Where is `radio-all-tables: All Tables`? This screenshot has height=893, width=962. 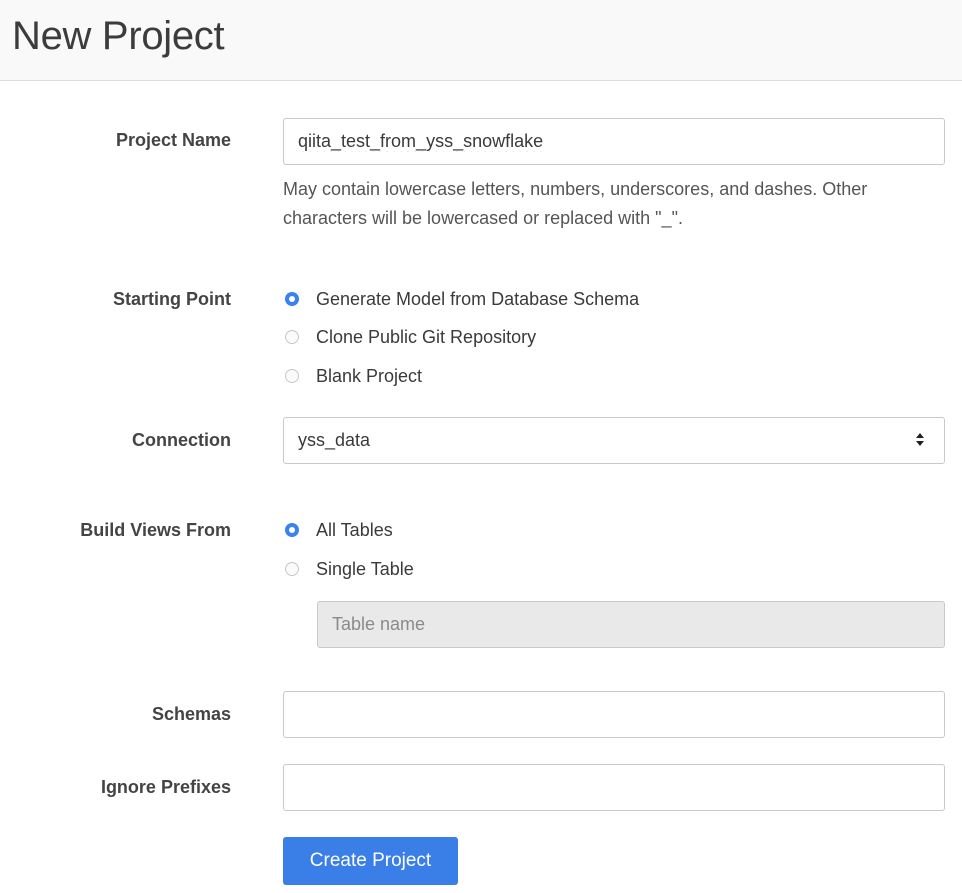 radio-all-tables: All Tables is located at coordinates (338, 530).